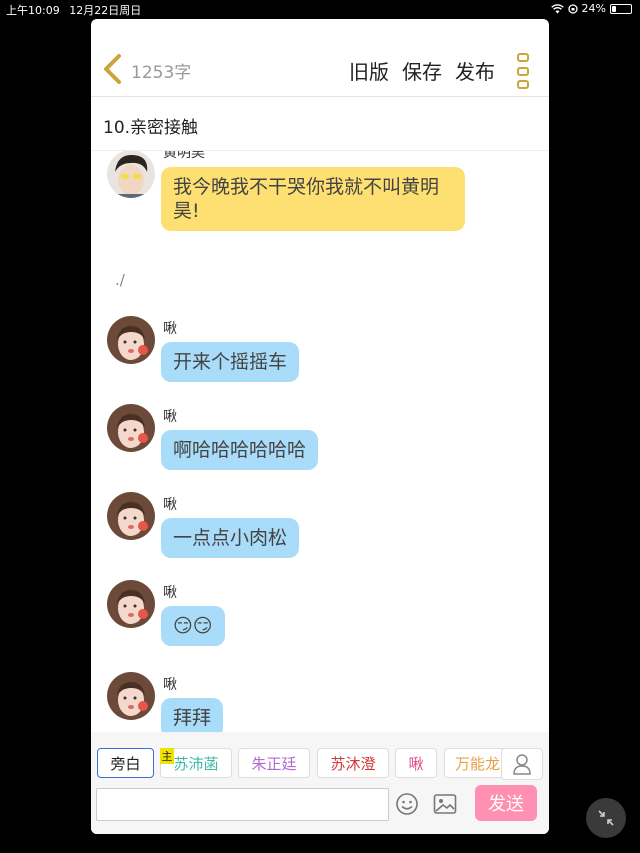  I want to click on status-indicators: 24%, so click(591, 8).